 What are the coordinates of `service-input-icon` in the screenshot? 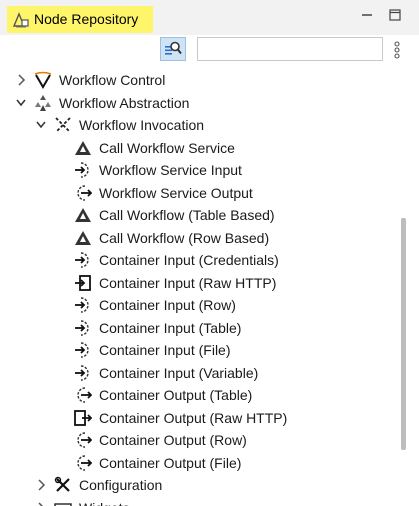 It's located at (82, 170).